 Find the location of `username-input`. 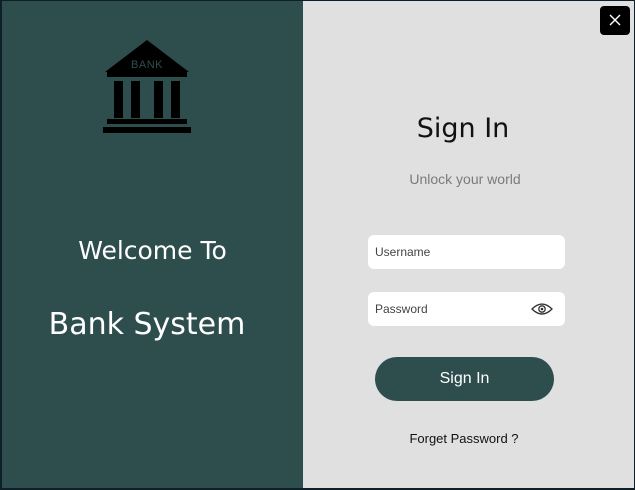

username-input is located at coordinates (450, 252).